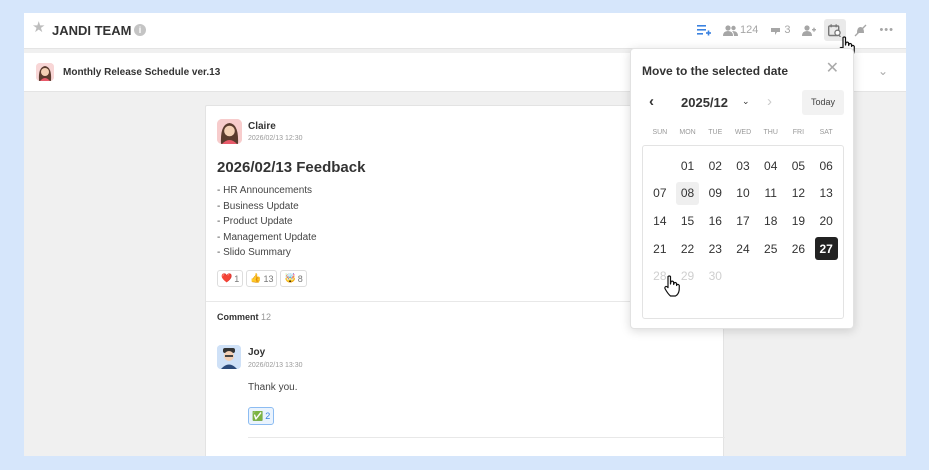 This screenshot has width=929, height=470. I want to click on calendar-day: 10, so click(743, 194).